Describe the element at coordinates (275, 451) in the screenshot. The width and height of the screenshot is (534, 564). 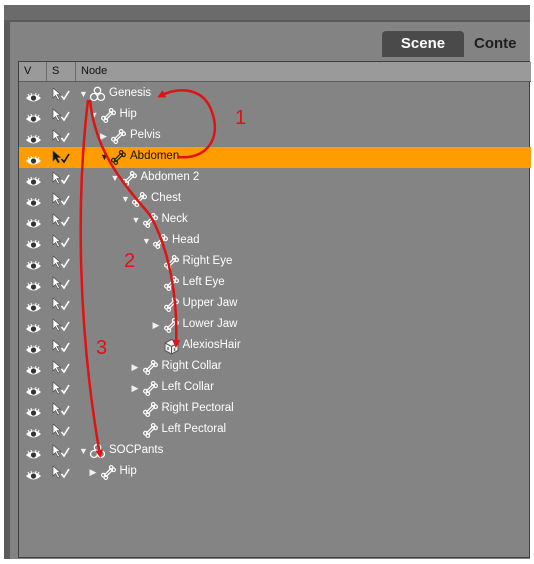
I see `tree-row: ▼ SOCPants` at that location.